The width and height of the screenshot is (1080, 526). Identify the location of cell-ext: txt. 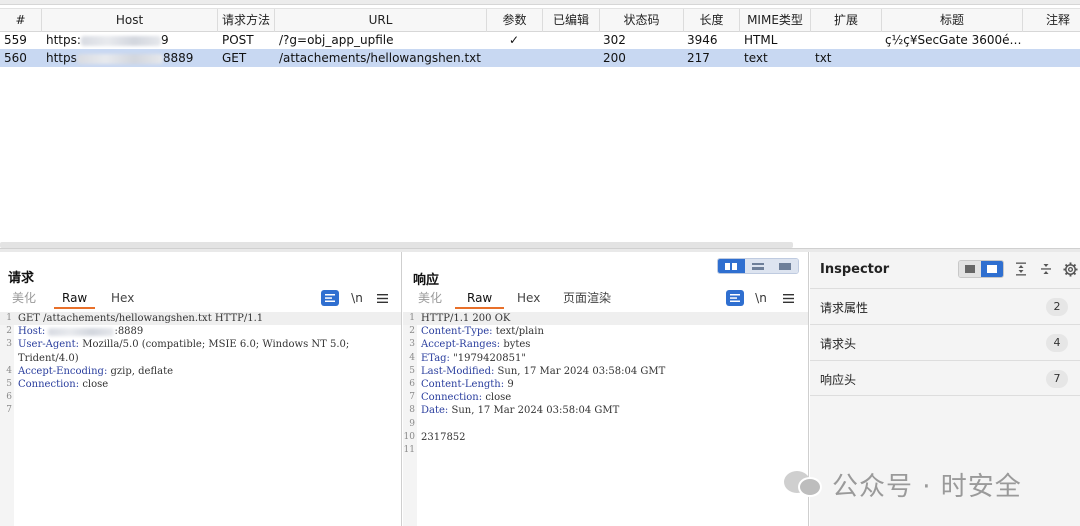
(823, 58).